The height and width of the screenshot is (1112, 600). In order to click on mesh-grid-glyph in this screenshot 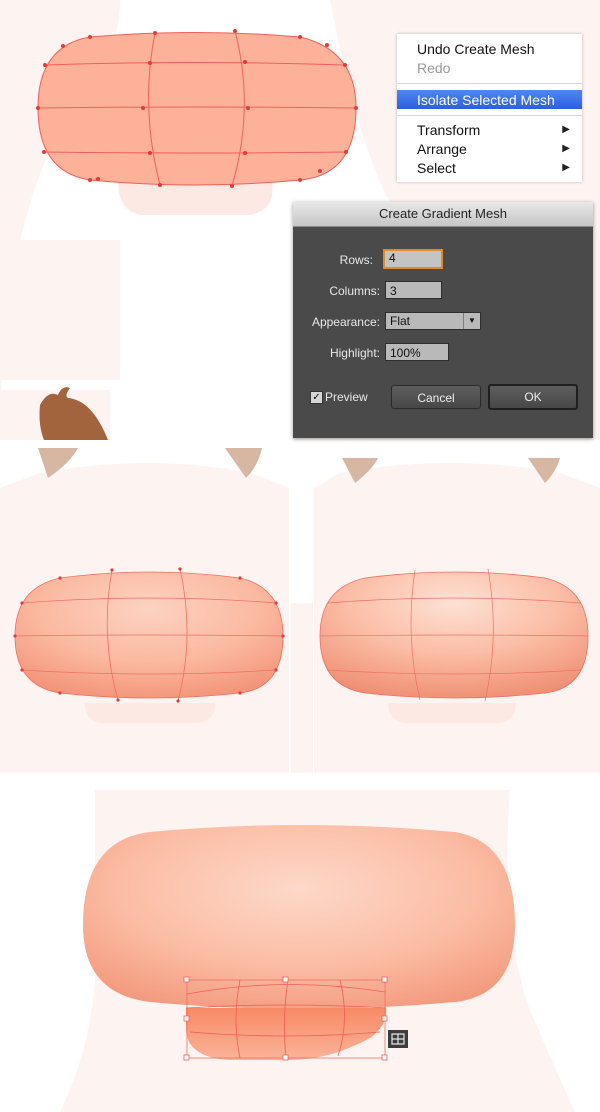, I will do `click(398, 1039)`.